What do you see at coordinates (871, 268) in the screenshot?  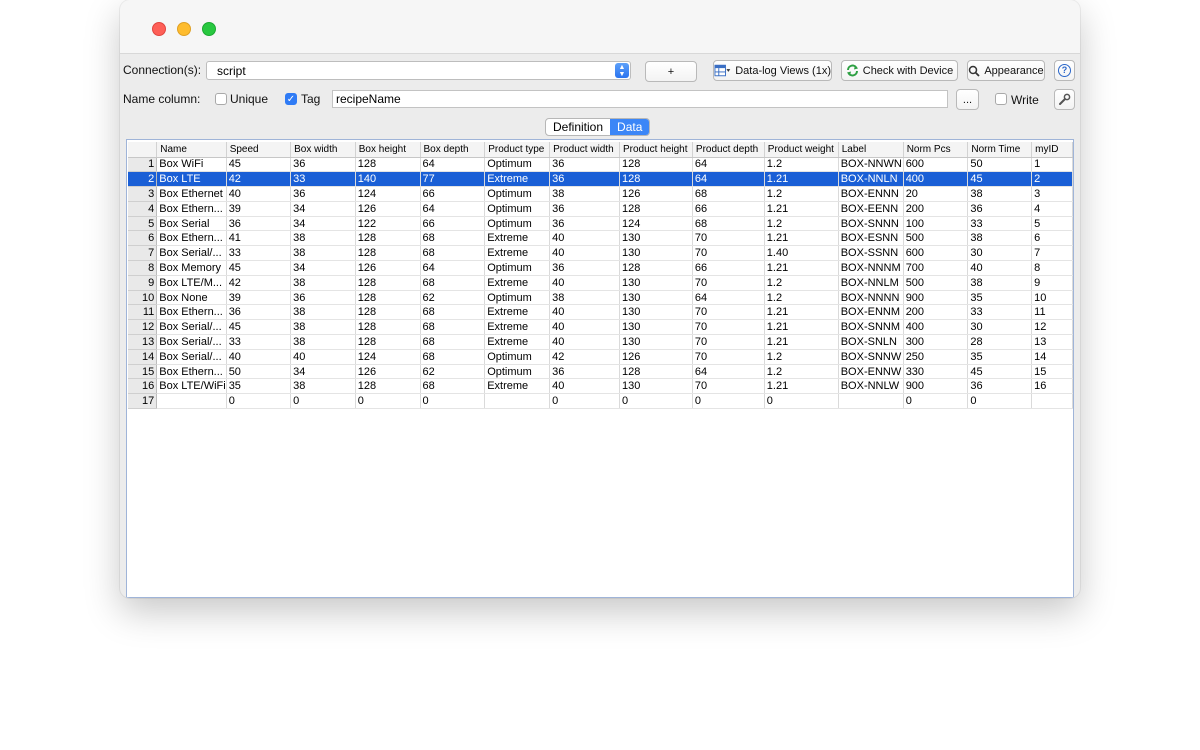 I see `table-cell: BOX-NNNM` at bounding box center [871, 268].